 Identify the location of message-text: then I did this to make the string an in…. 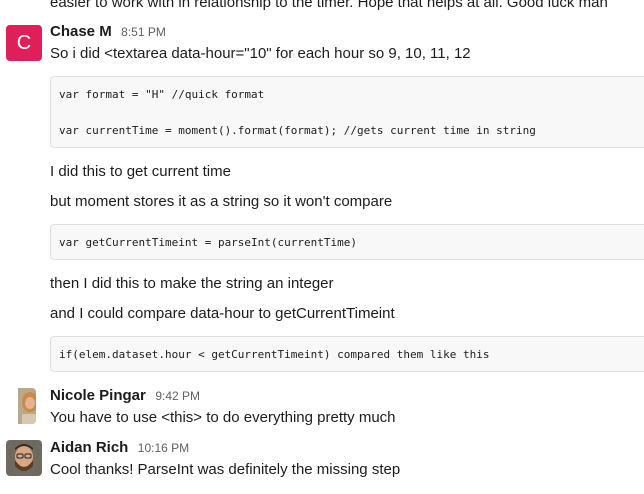
(192, 283).